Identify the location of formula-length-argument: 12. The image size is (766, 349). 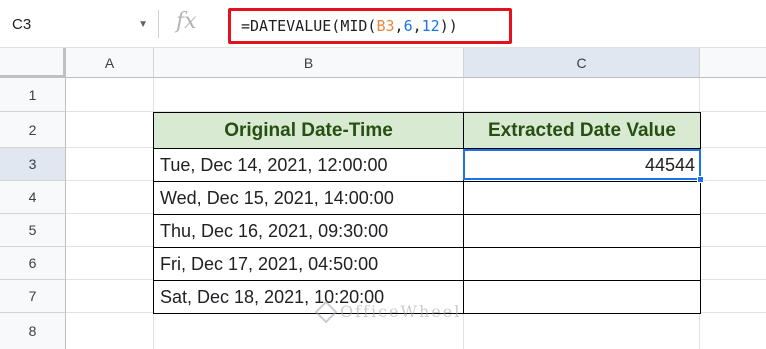
(430, 26).